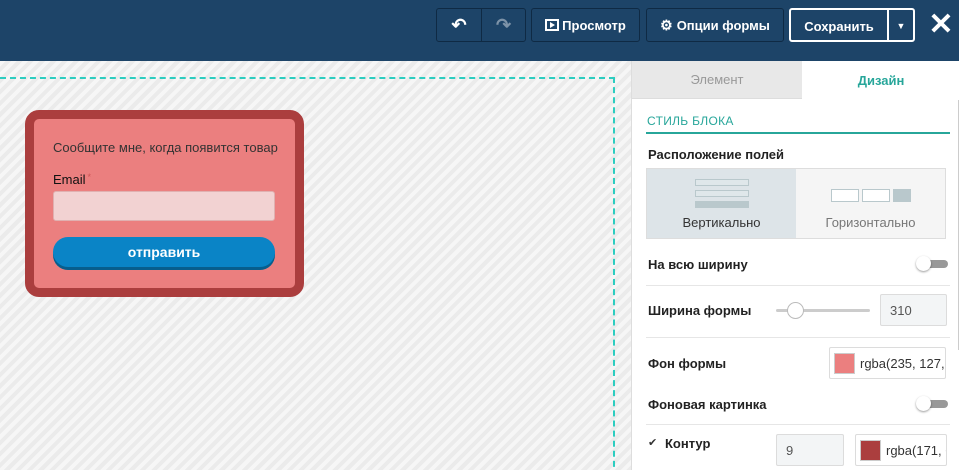  What do you see at coordinates (688, 443) in the screenshot?
I see `border-label: Контур` at bounding box center [688, 443].